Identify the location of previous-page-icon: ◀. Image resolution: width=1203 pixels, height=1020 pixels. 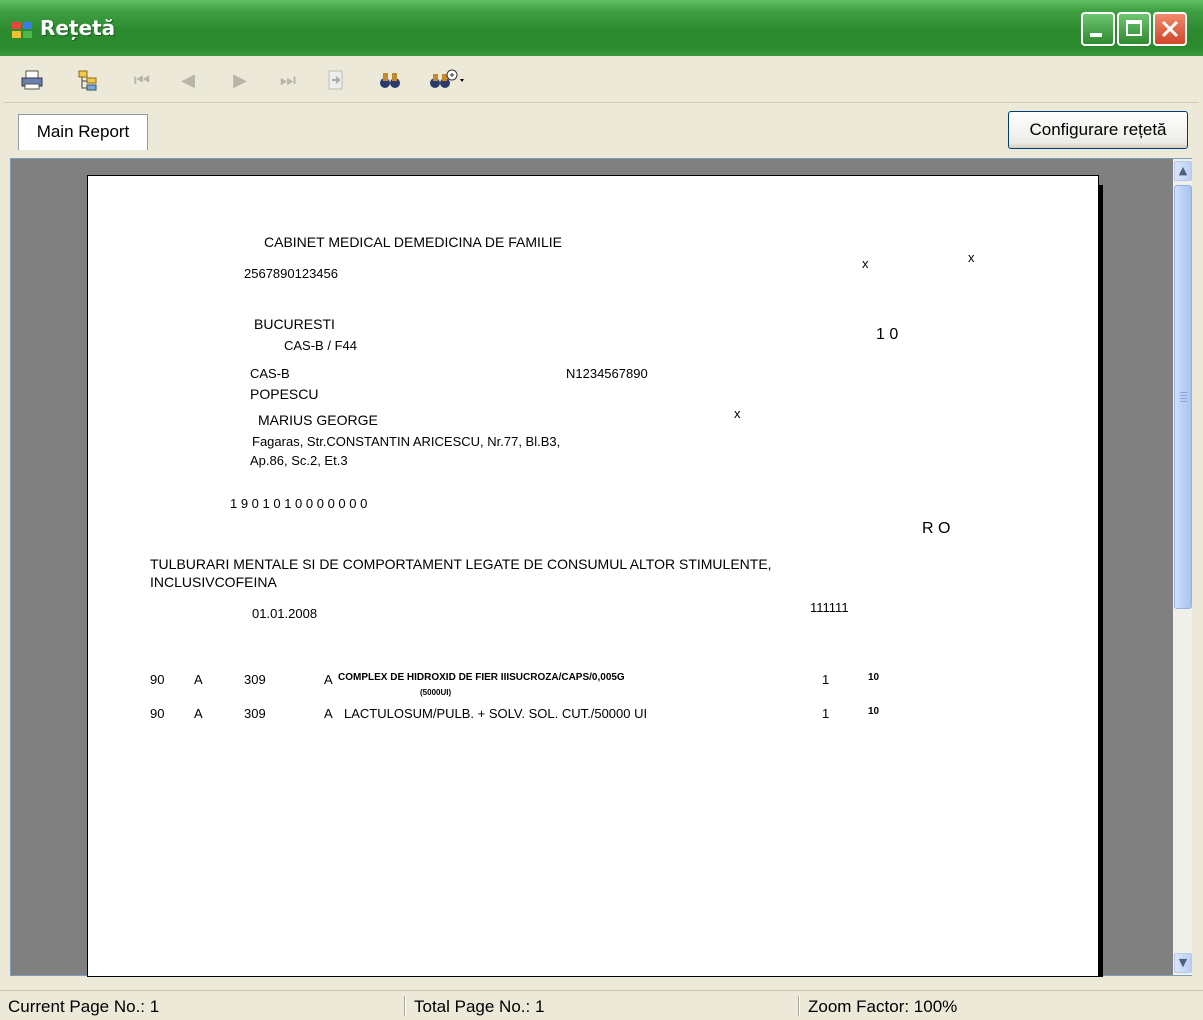
(188, 80).